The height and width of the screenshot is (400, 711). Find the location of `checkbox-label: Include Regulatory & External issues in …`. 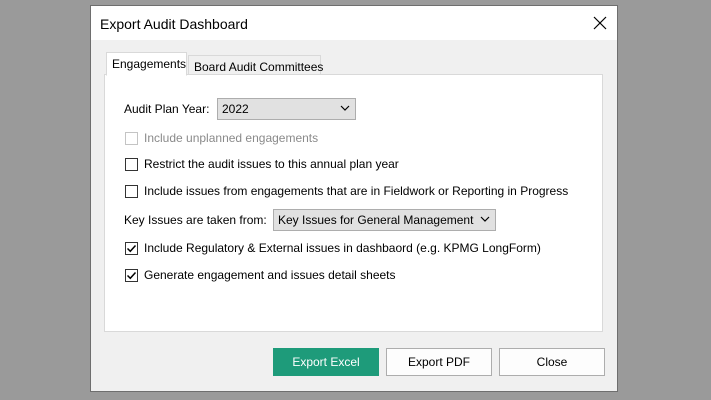

checkbox-label: Include Regulatory & External issues in … is located at coordinates (342, 248).